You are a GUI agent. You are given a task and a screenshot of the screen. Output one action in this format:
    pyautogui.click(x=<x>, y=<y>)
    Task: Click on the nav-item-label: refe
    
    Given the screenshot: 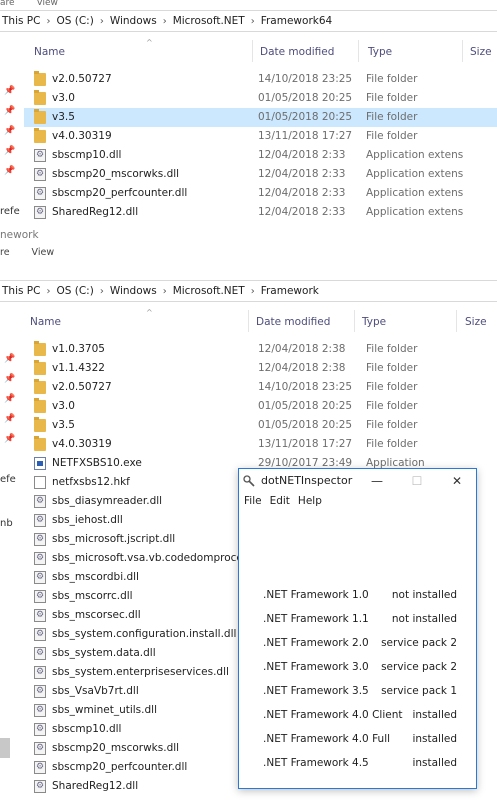 What is the action you would take?
    pyautogui.click(x=10, y=211)
    